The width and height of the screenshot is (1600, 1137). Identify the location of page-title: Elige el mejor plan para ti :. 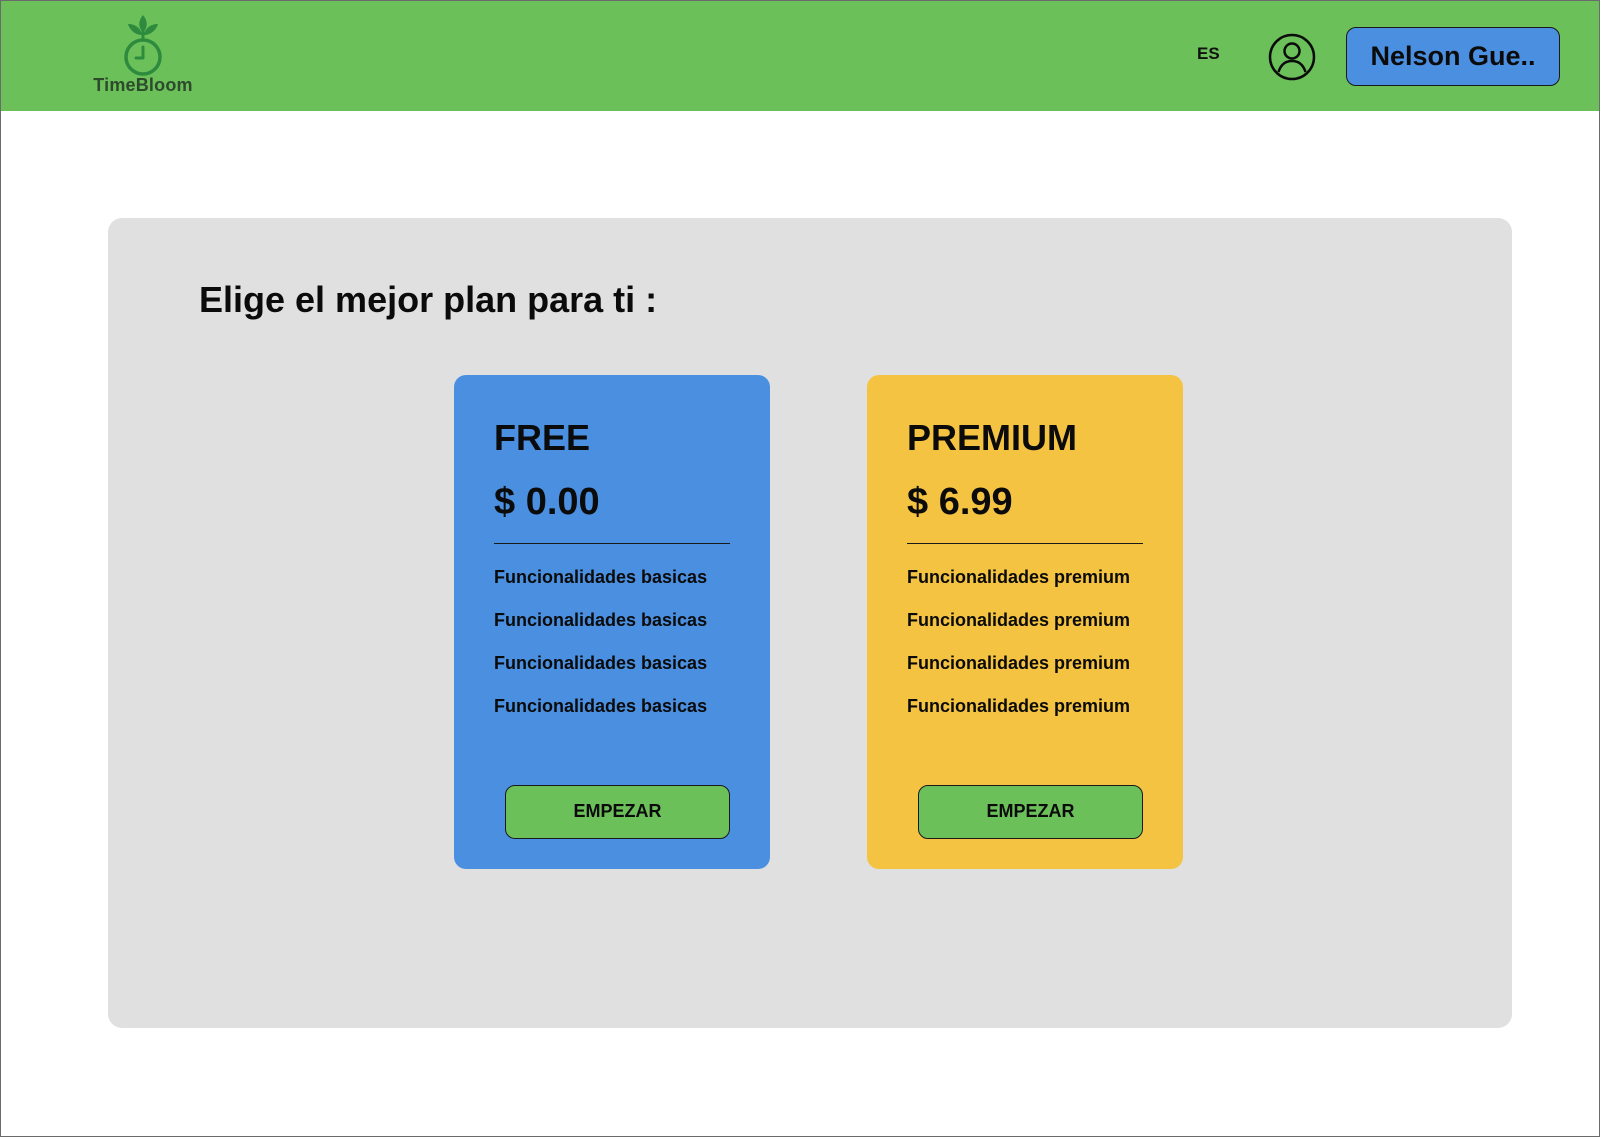
(428, 299).